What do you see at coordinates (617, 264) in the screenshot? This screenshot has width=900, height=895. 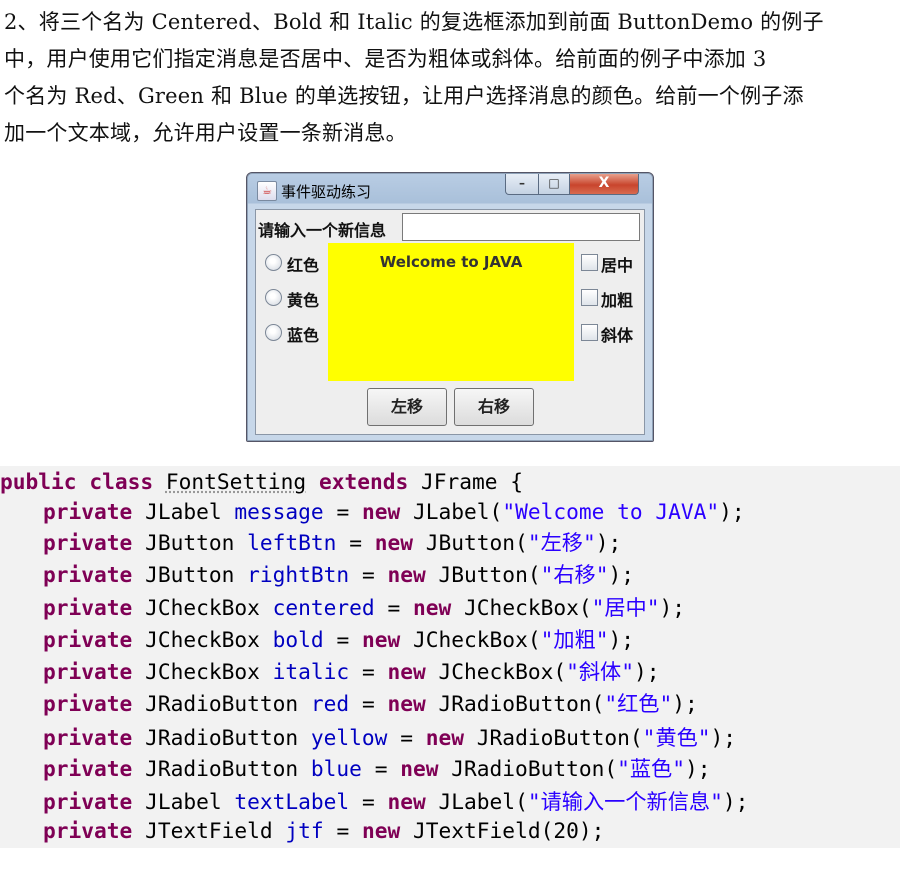 I see `checkbox-centered-label: 居中` at bounding box center [617, 264].